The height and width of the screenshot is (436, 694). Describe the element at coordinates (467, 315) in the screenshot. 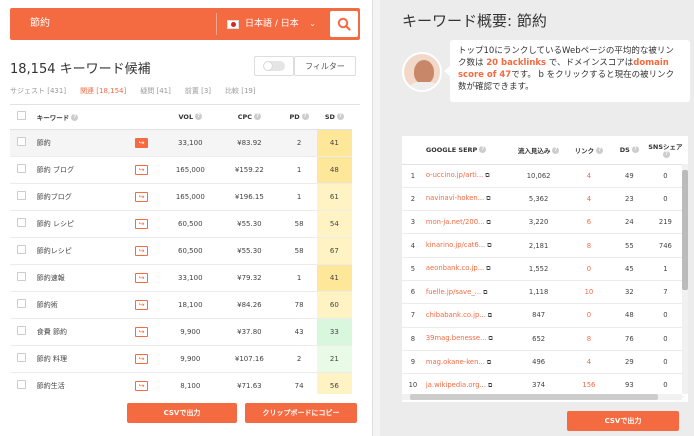

I see `serp-url-cell: chibabank.co.jp... ⧉` at that location.